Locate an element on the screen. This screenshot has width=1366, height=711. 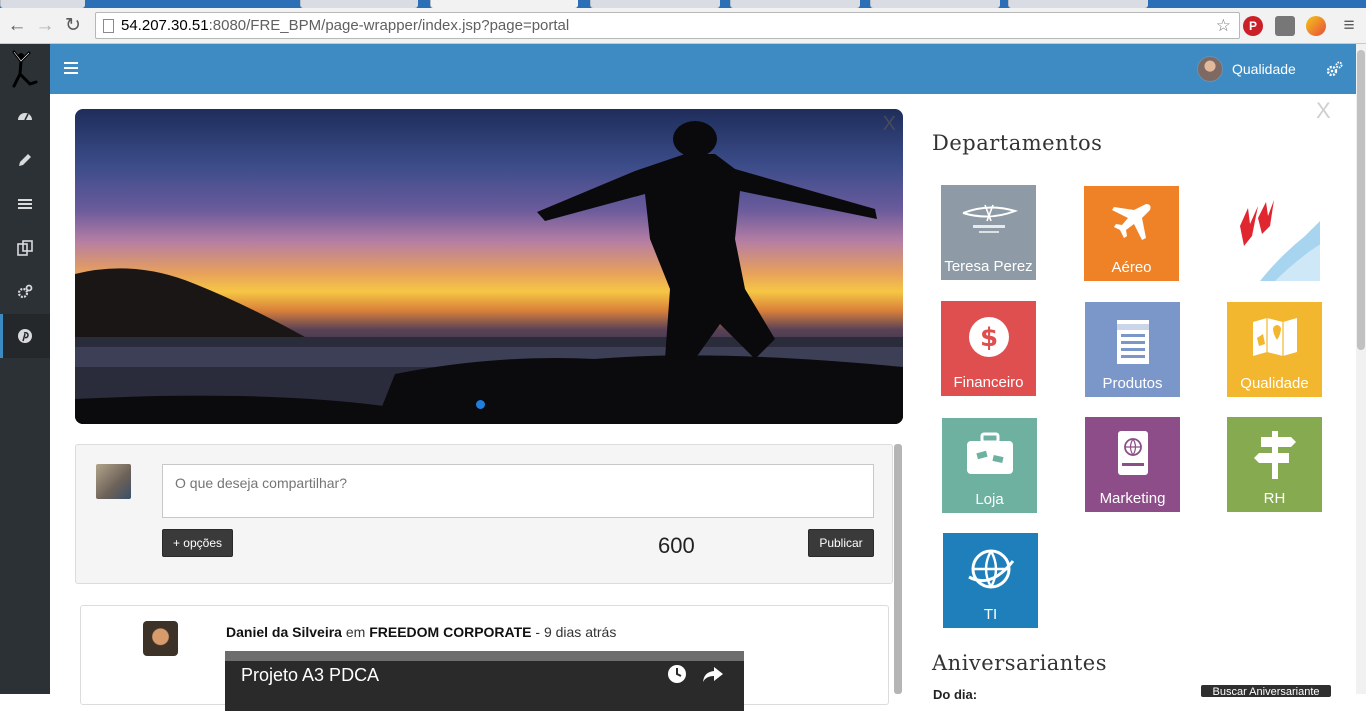
department-label: Marketing is located at coordinates (1132, 498).